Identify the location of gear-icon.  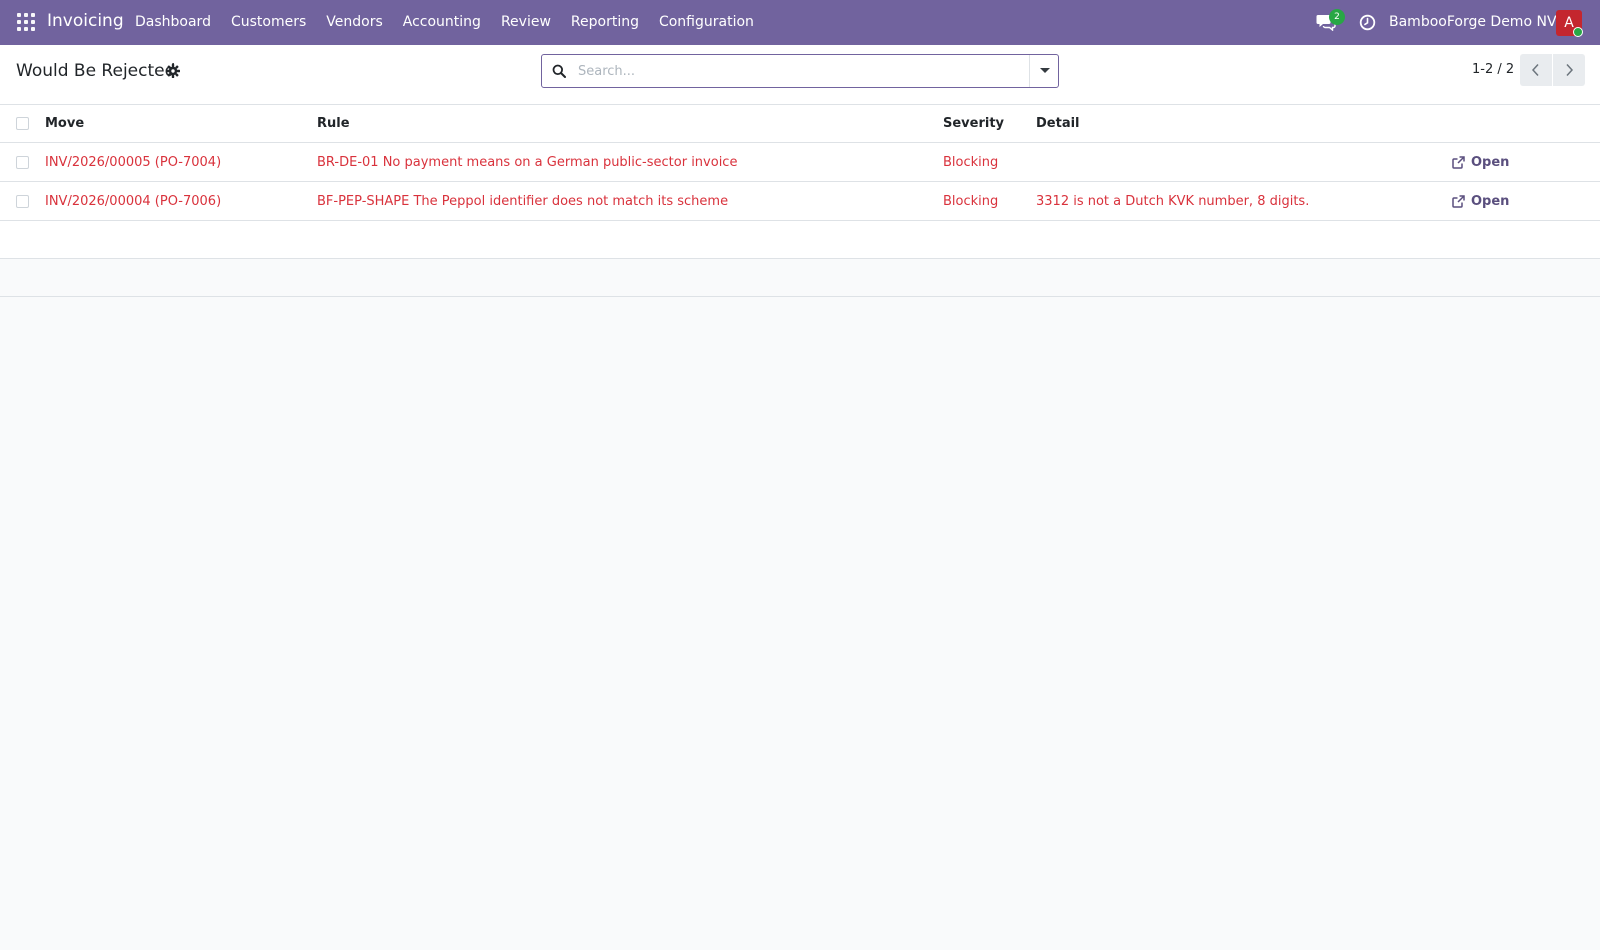
(173, 71).